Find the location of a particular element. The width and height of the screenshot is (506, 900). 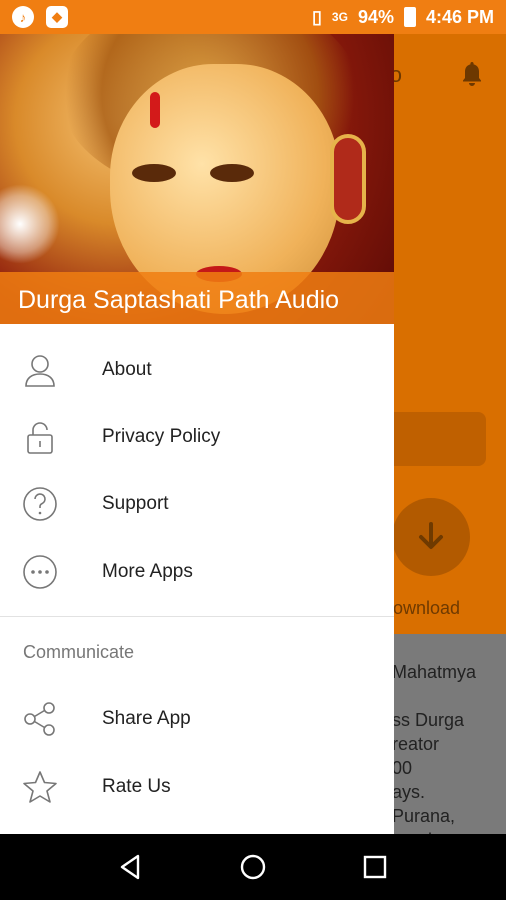

divider is located at coordinates (197, 616).